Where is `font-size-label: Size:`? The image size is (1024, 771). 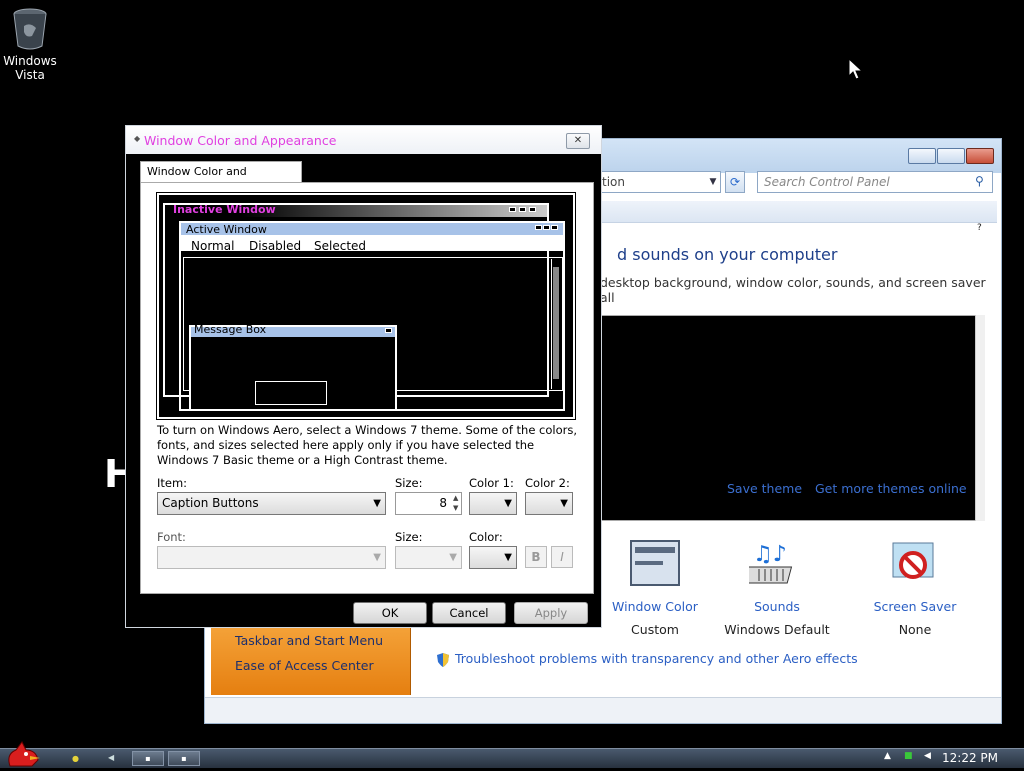 font-size-label: Size: is located at coordinates (409, 537).